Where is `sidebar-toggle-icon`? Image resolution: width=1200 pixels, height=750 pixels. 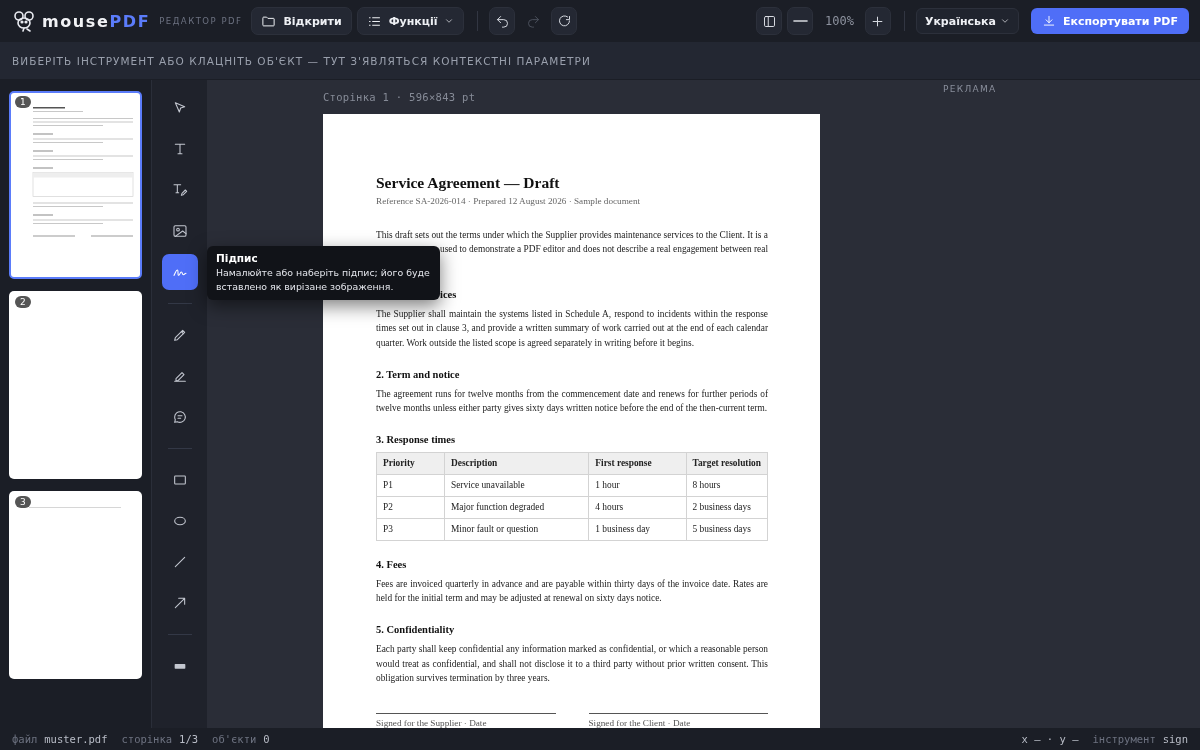 sidebar-toggle-icon is located at coordinates (769, 21).